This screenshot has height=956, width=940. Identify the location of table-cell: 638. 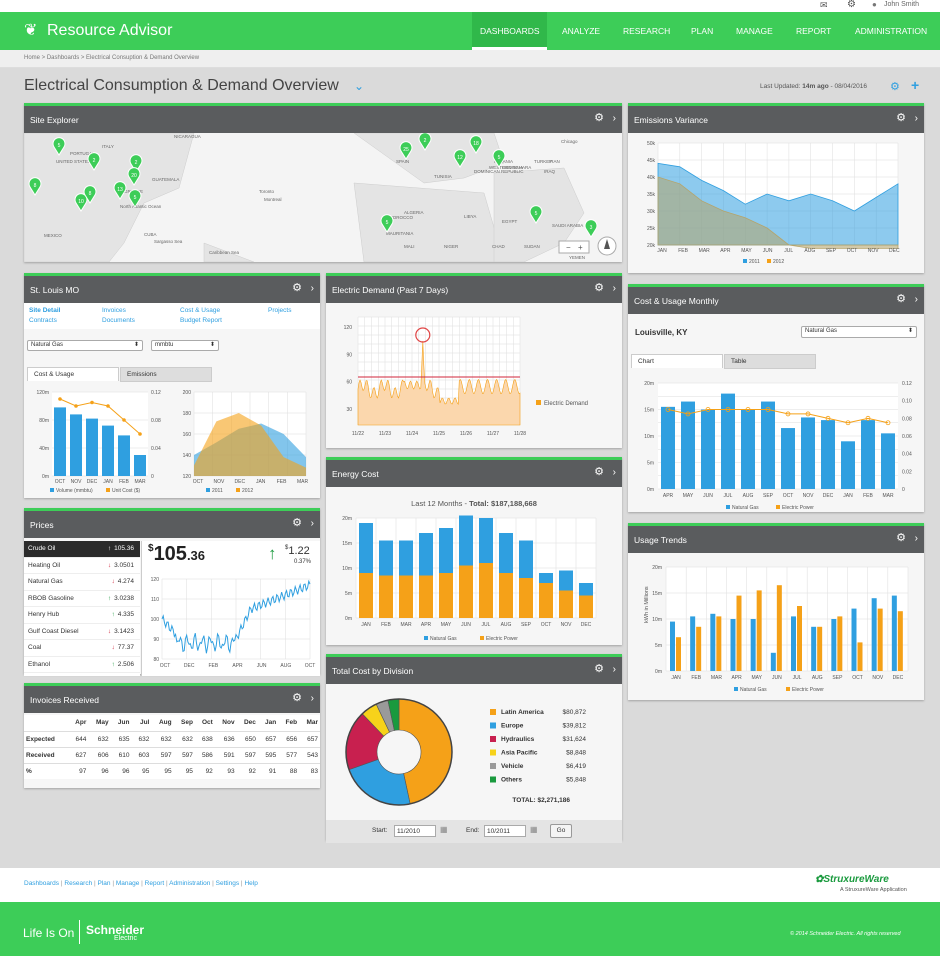
(207, 739).